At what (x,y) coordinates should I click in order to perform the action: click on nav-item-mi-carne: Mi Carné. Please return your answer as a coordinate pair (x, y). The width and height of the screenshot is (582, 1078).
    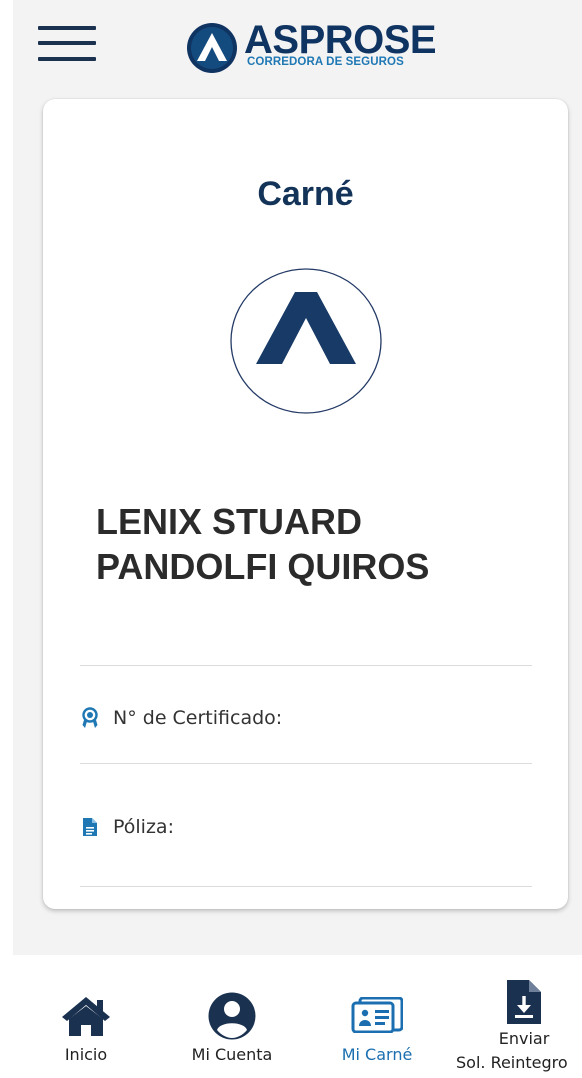
    Looking at the image, I should click on (377, 1016).